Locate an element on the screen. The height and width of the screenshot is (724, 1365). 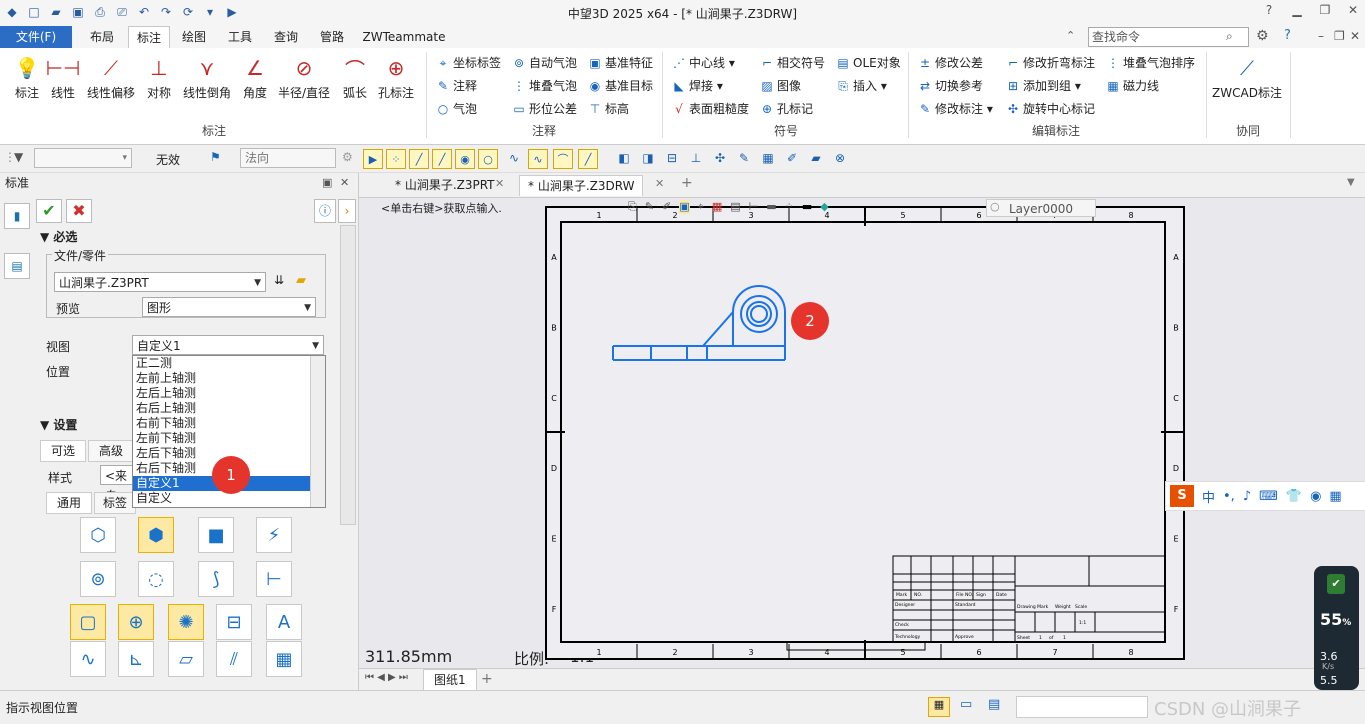
stacked-balloon-sort-button: ⋮ 堆叠气泡排序 is located at coordinates (1150, 63).